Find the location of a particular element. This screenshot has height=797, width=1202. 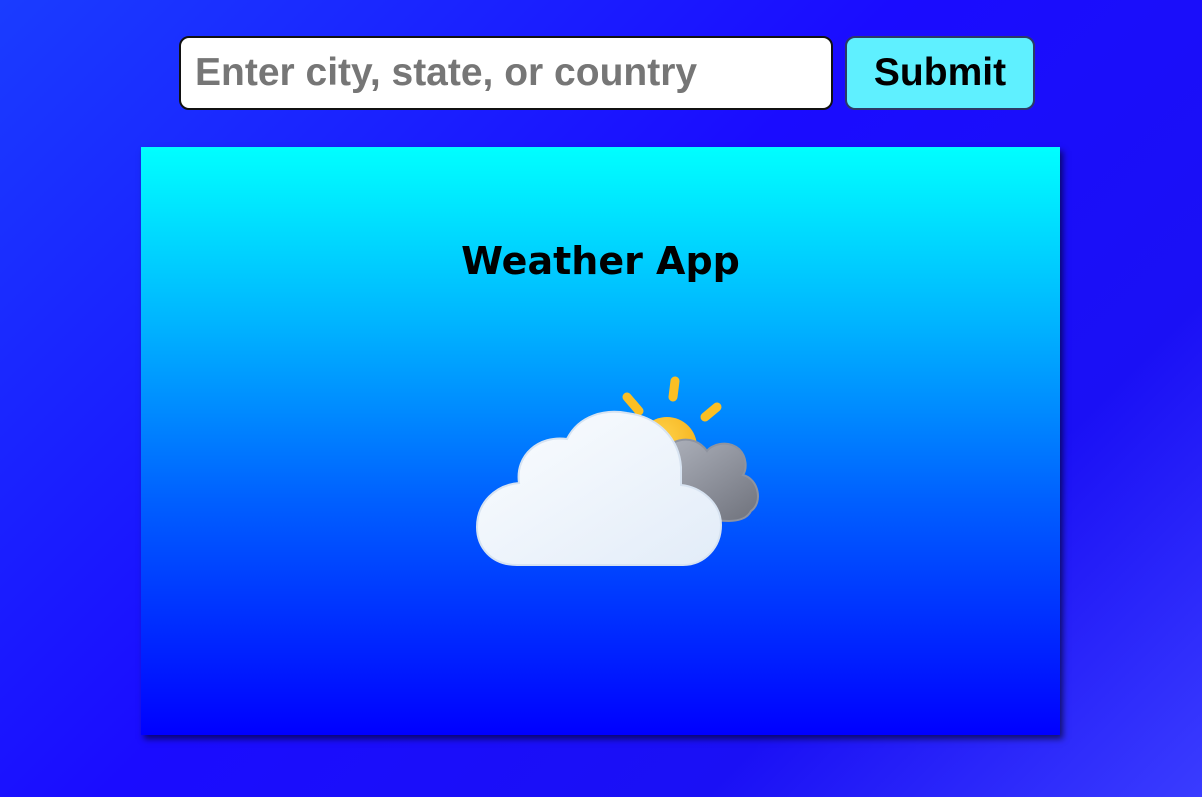

city-search-input is located at coordinates (506, 73).